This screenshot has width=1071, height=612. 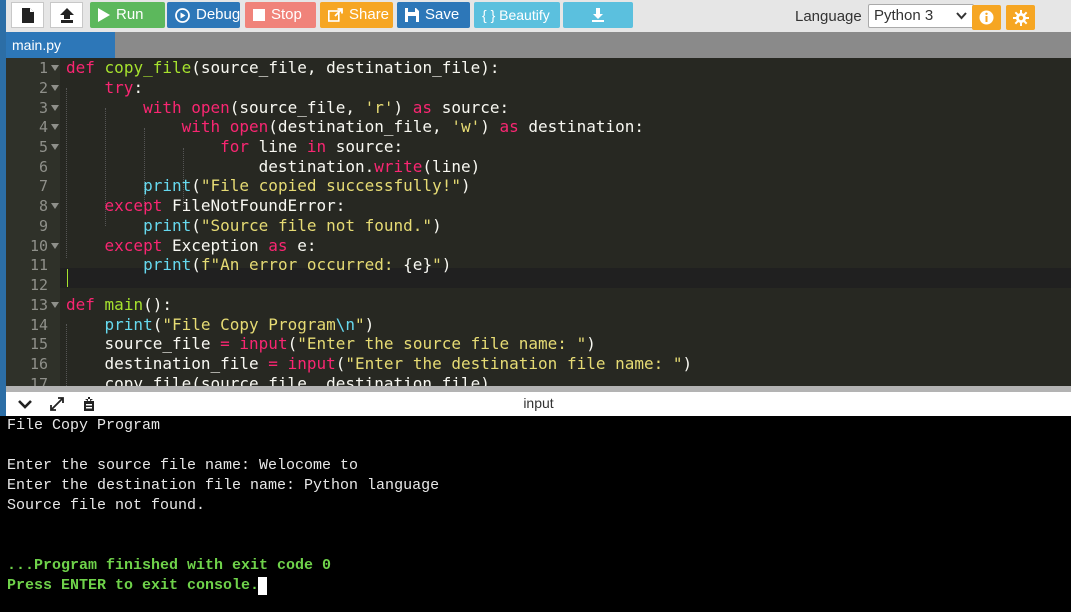 What do you see at coordinates (43, 68) in the screenshot?
I see `line-number: 1` at bounding box center [43, 68].